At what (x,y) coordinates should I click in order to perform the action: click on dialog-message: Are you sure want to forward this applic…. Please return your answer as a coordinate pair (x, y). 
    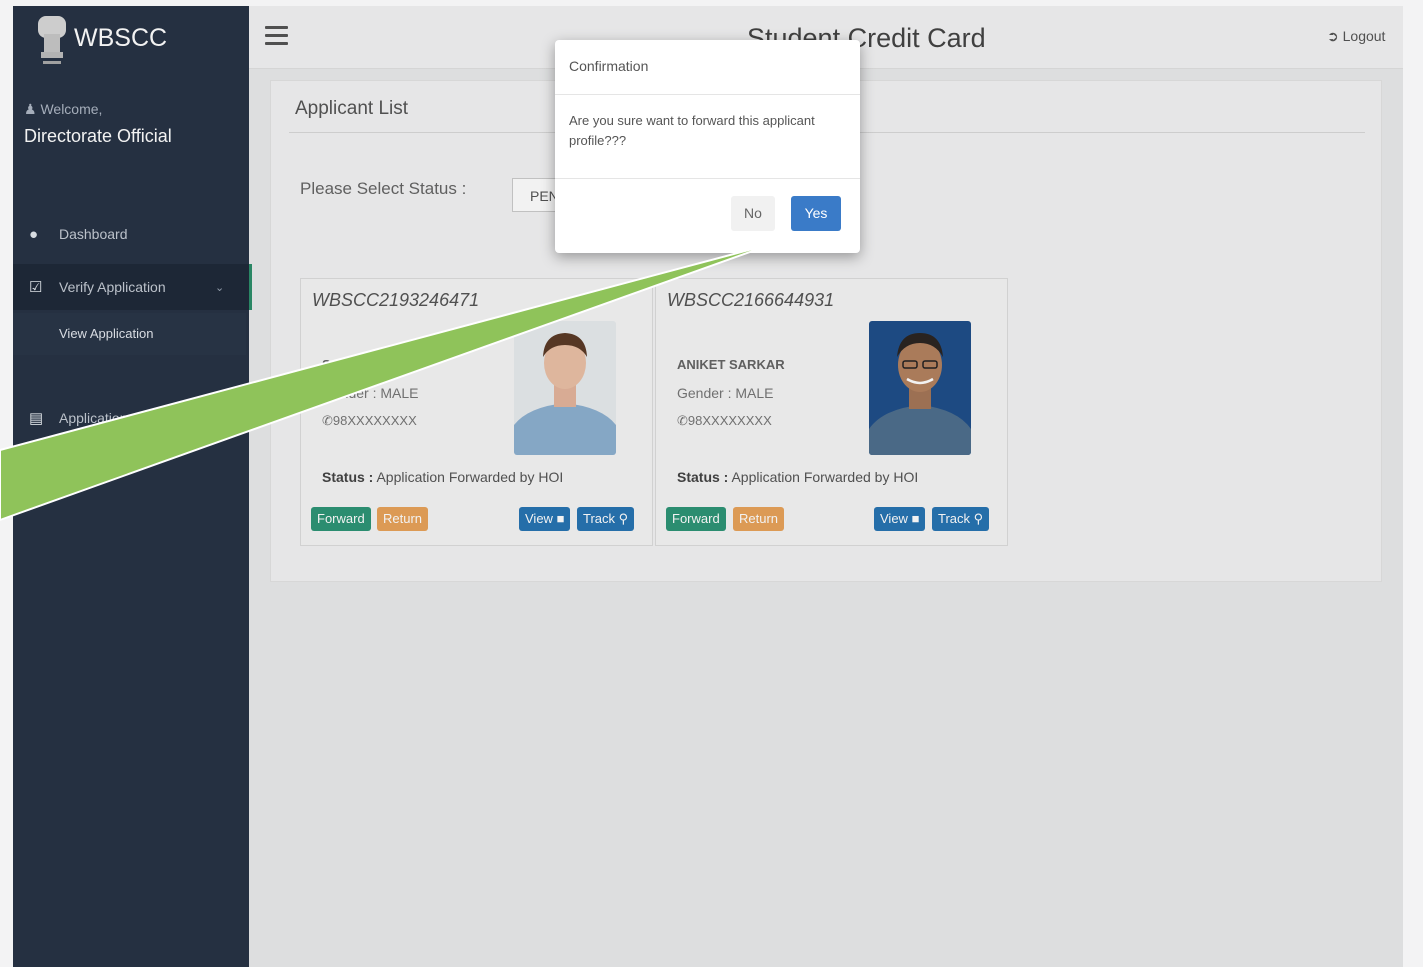
    Looking at the image, I should click on (692, 130).